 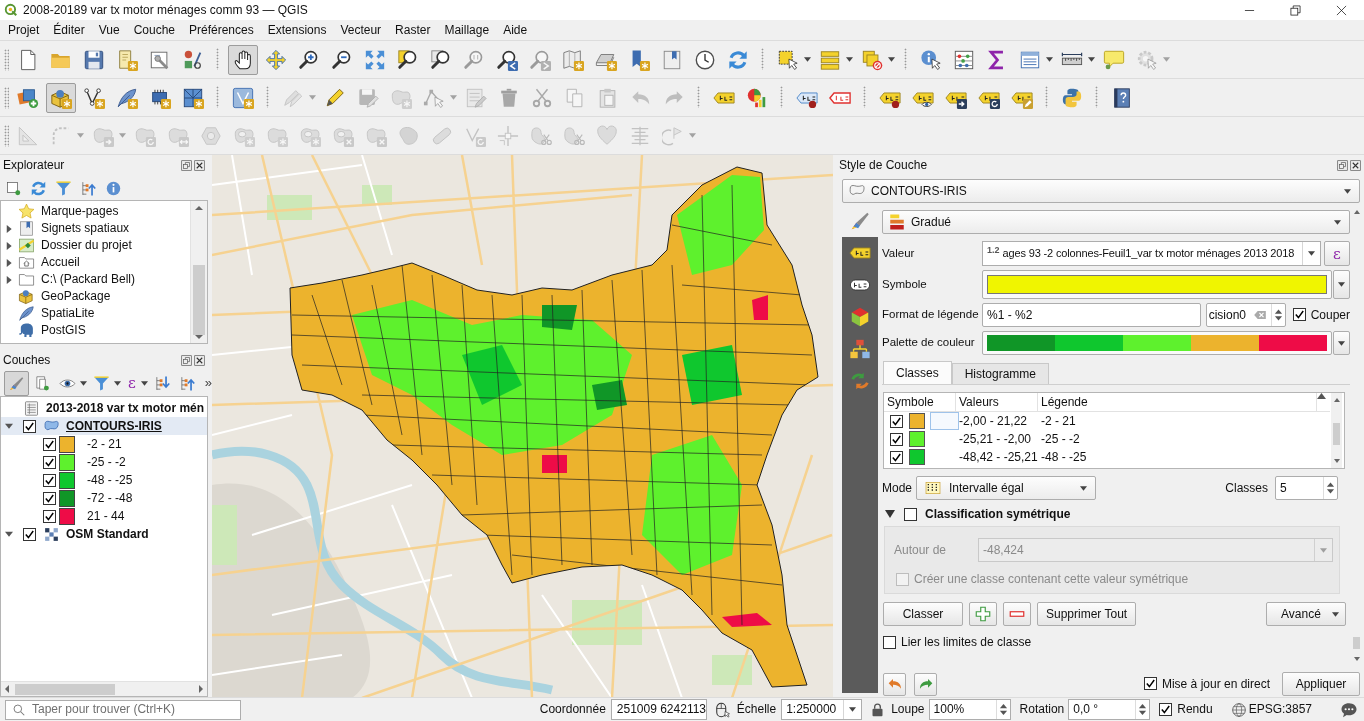 I want to click on layer-row: OSM Standard, so click(x=104, y=534).